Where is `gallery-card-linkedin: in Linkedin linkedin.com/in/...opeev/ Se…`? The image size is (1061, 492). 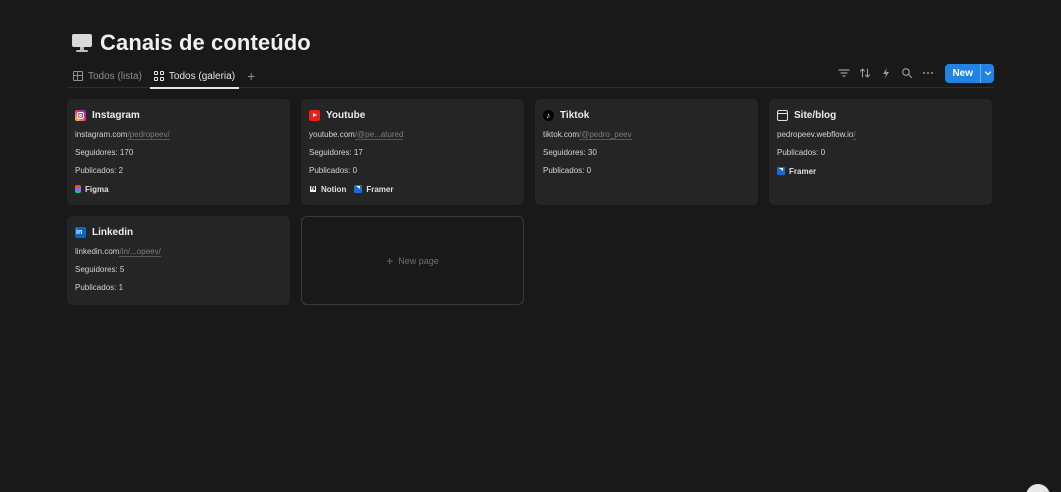
gallery-card-linkedin: in Linkedin linkedin.com/in/...opeev/ Se… is located at coordinates (178, 260).